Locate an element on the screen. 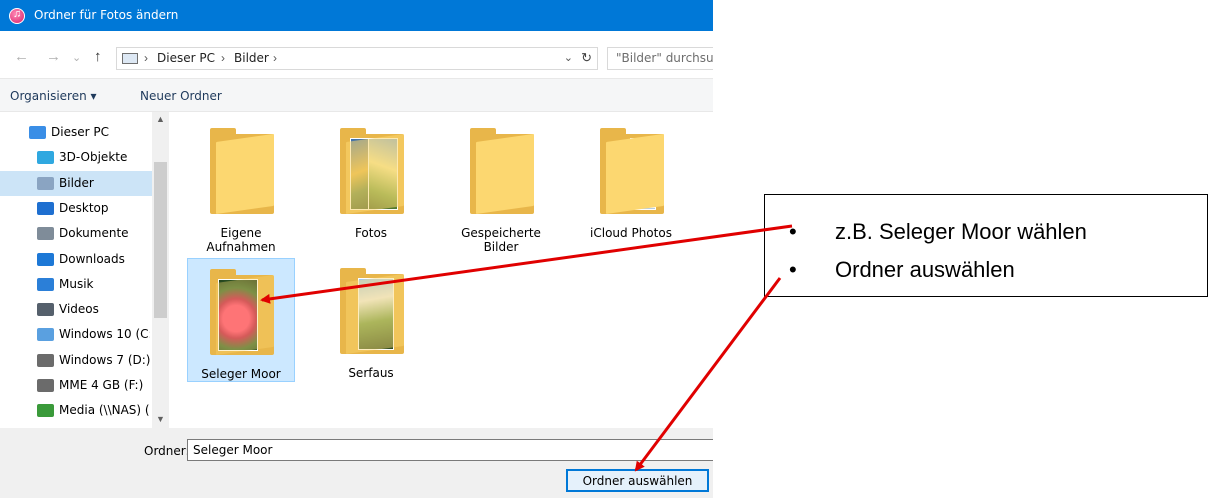 Image resolution: width=1208 pixels, height=498 pixels. sidebar-item-videos: Videos is located at coordinates (76, 309).